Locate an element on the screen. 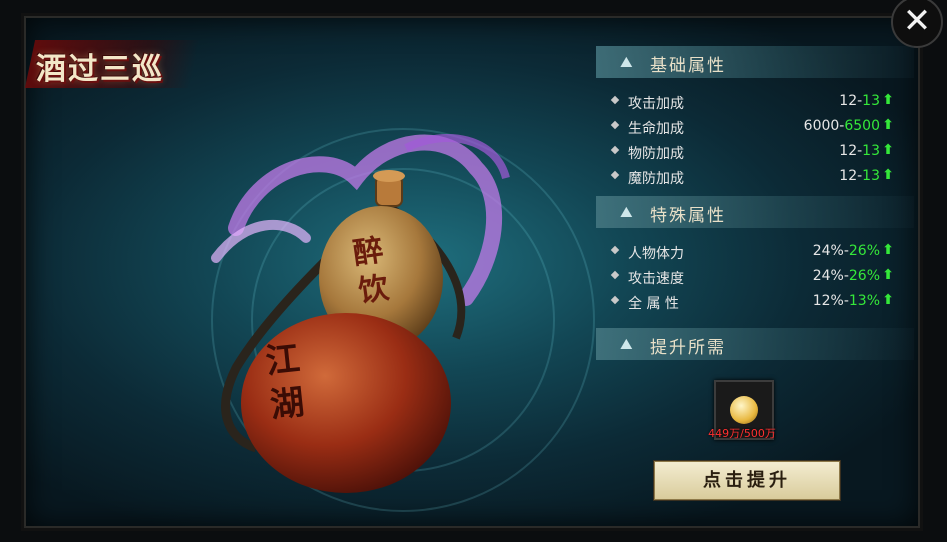 The width and height of the screenshot is (947, 542). attr-name: 魔防加成 is located at coordinates (656, 179).